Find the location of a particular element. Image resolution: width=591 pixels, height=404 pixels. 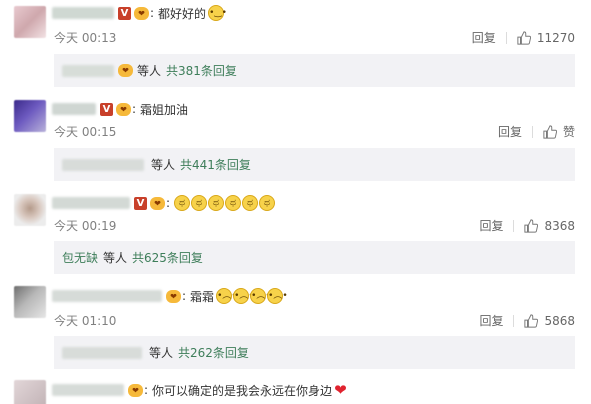

reply-summary: 包无缺 等人 共625条回复 is located at coordinates (314, 257).